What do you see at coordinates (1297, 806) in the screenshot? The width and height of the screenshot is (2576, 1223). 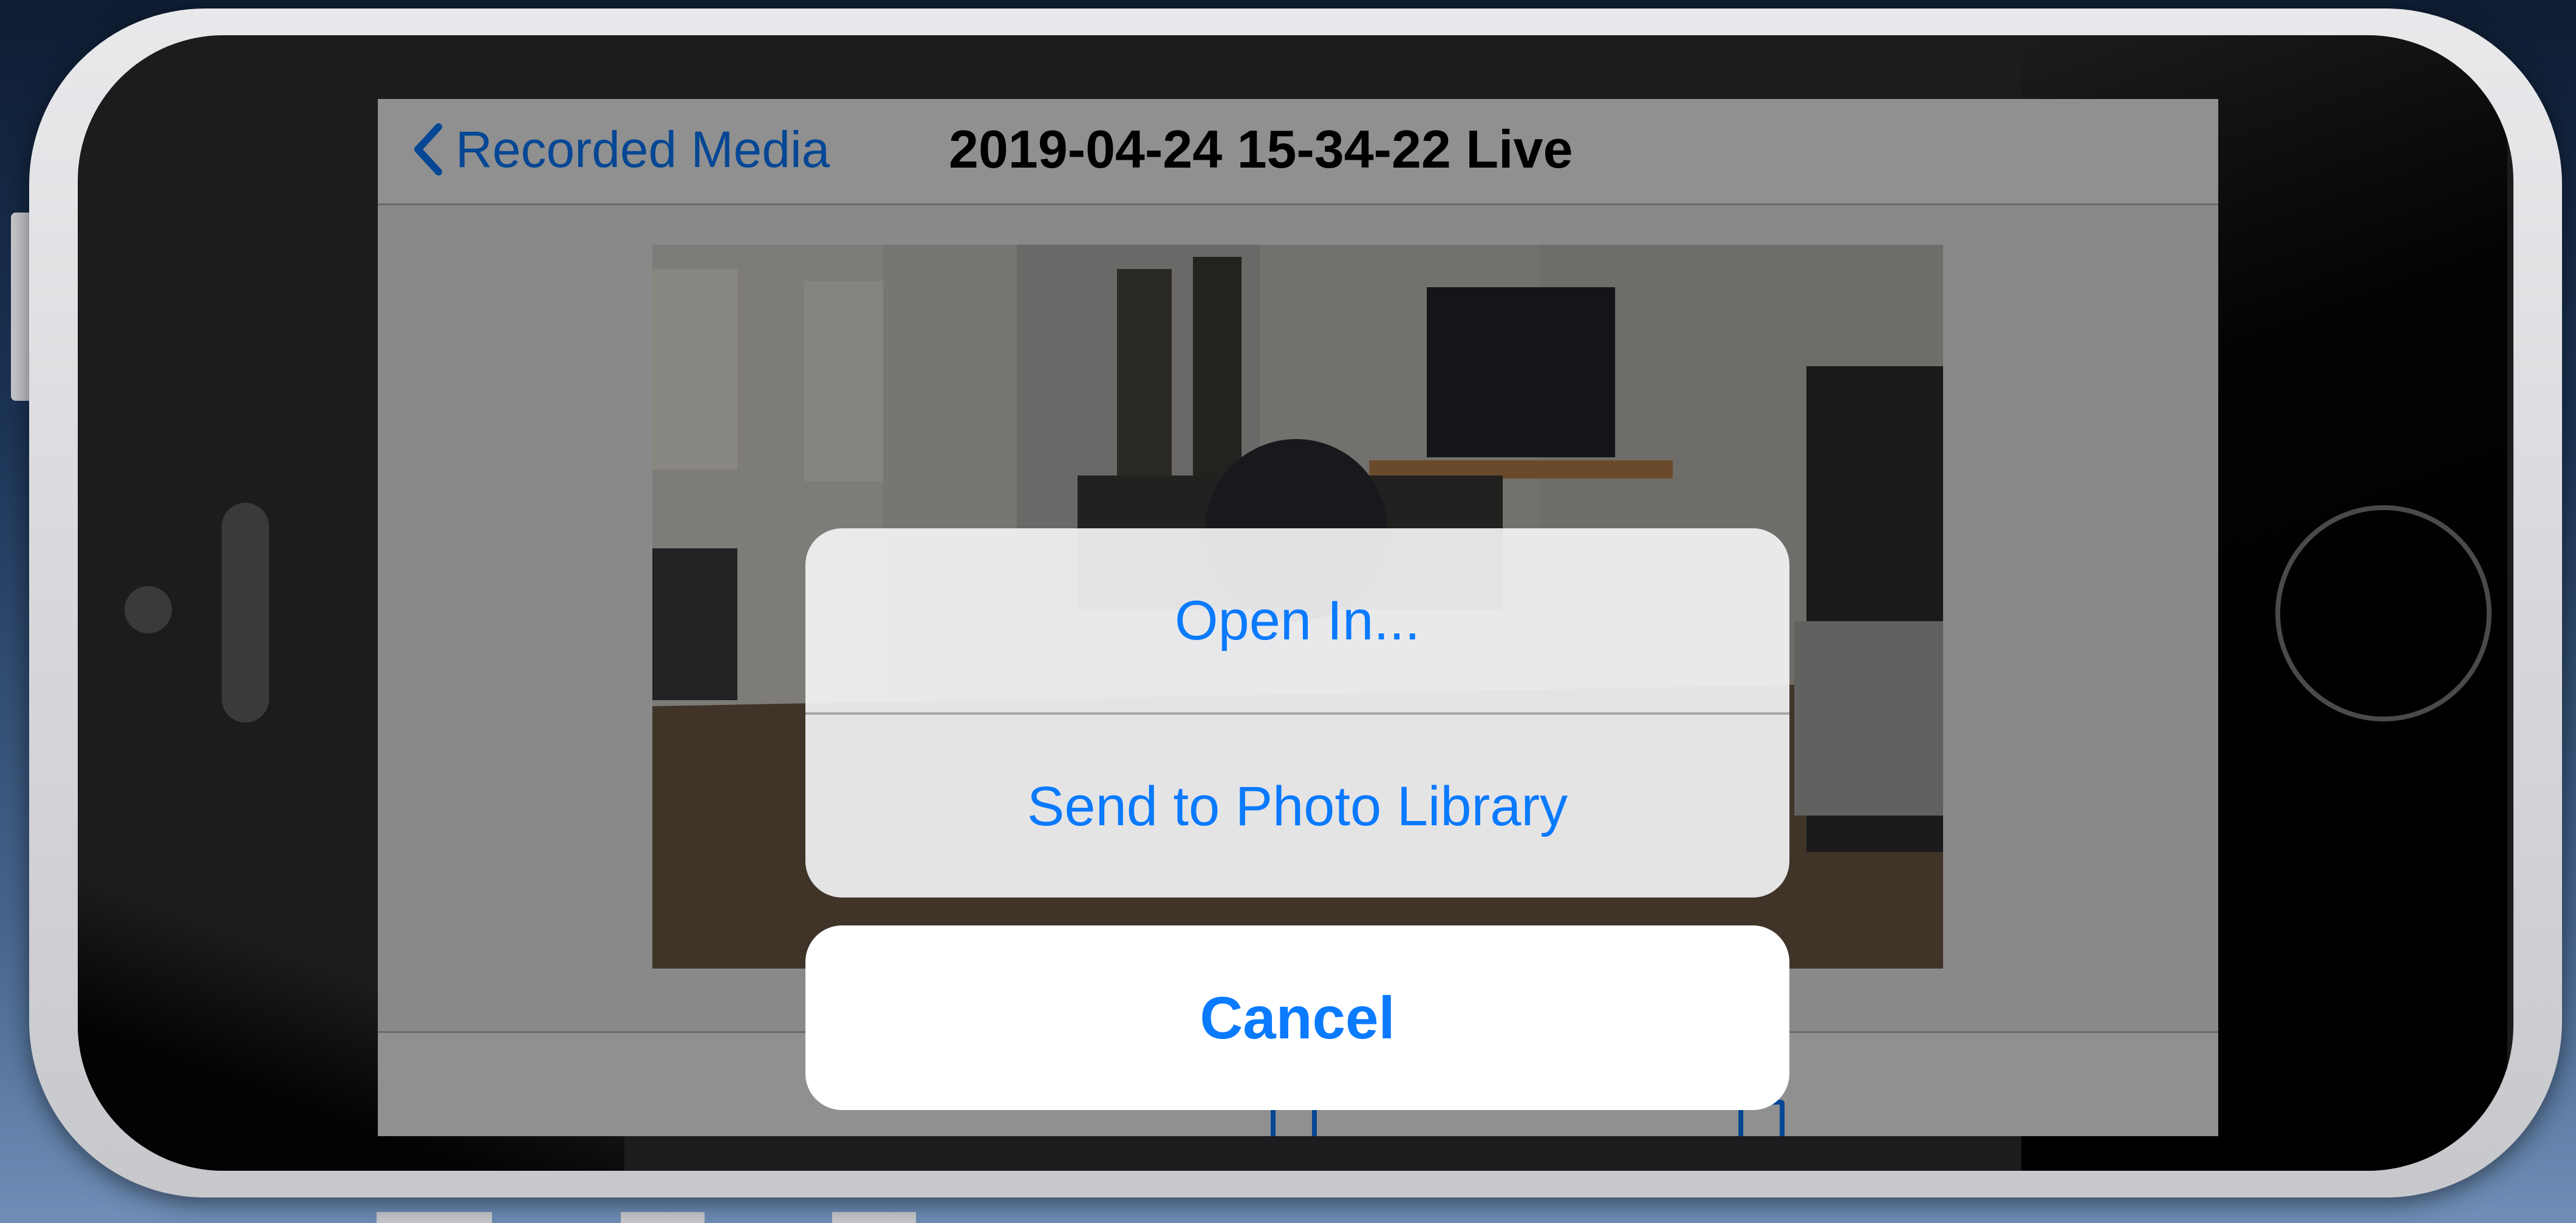 I see `send-to-photo-library-button: Send to Photo Library` at bounding box center [1297, 806].